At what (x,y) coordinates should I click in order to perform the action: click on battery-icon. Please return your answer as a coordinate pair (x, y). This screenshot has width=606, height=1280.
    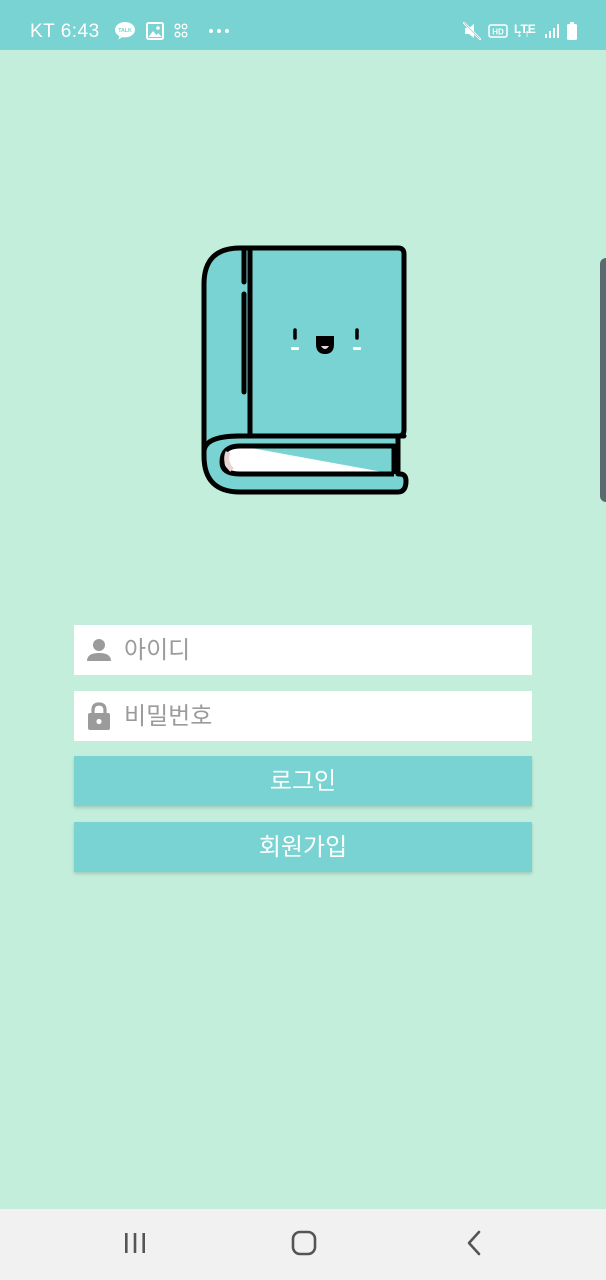
    Looking at the image, I should click on (572, 31).